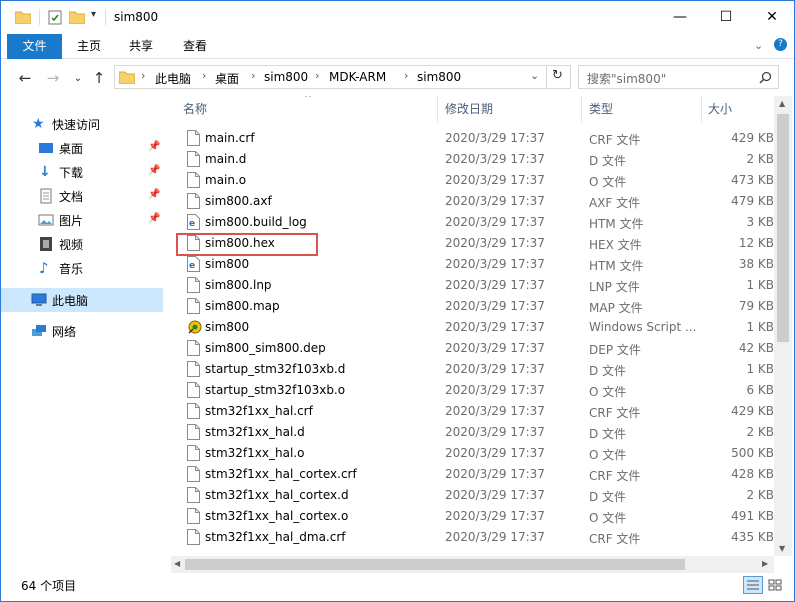 This screenshot has height=602, width=795. I want to click on scroll-down-icon: ▼, so click(782, 548).